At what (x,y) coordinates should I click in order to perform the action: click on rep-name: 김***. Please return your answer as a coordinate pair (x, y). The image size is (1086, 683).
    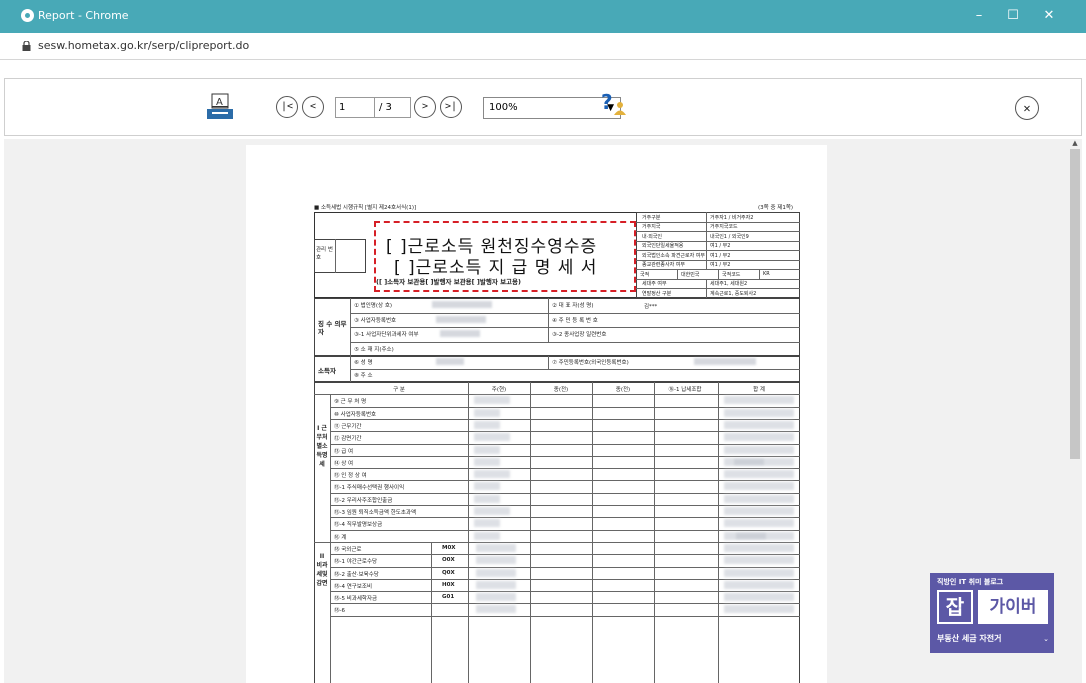
    Looking at the image, I should click on (651, 307).